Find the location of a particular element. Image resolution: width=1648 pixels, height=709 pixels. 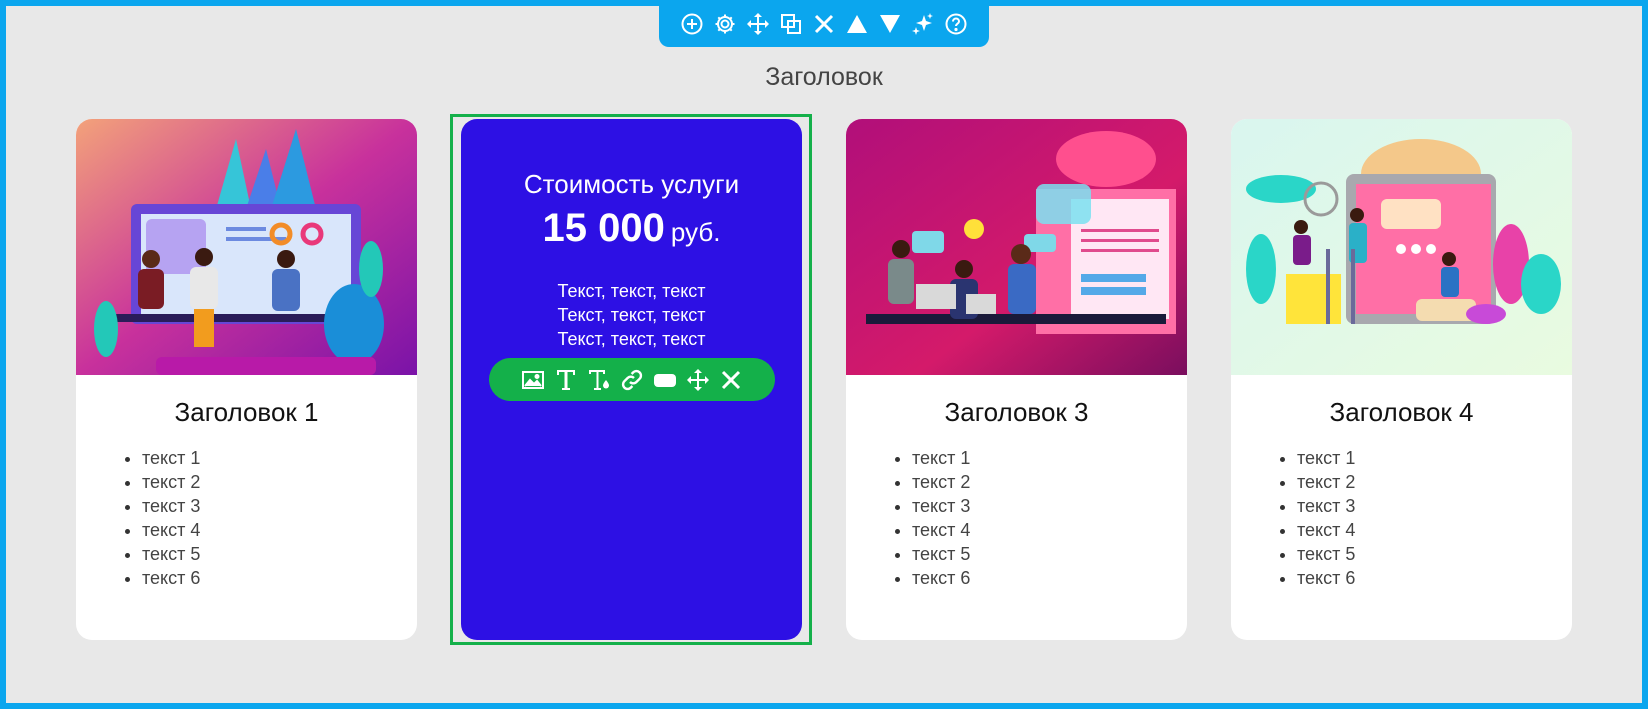

price-line: 15 000 руб. is located at coordinates (631, 228).